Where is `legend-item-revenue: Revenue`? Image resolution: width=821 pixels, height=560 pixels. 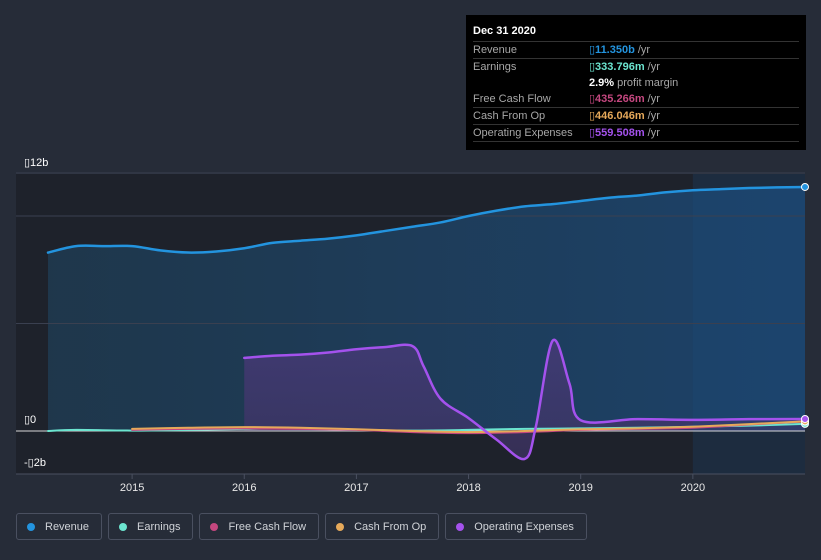
legend-item-revenue: Revenue is located at coordinates (59, 526).